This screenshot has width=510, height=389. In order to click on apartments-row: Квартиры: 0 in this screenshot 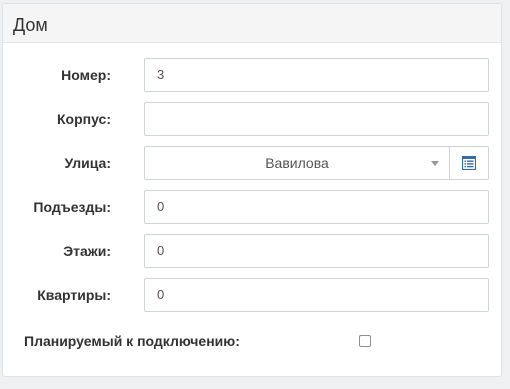, I will do `click(252, 295)`.